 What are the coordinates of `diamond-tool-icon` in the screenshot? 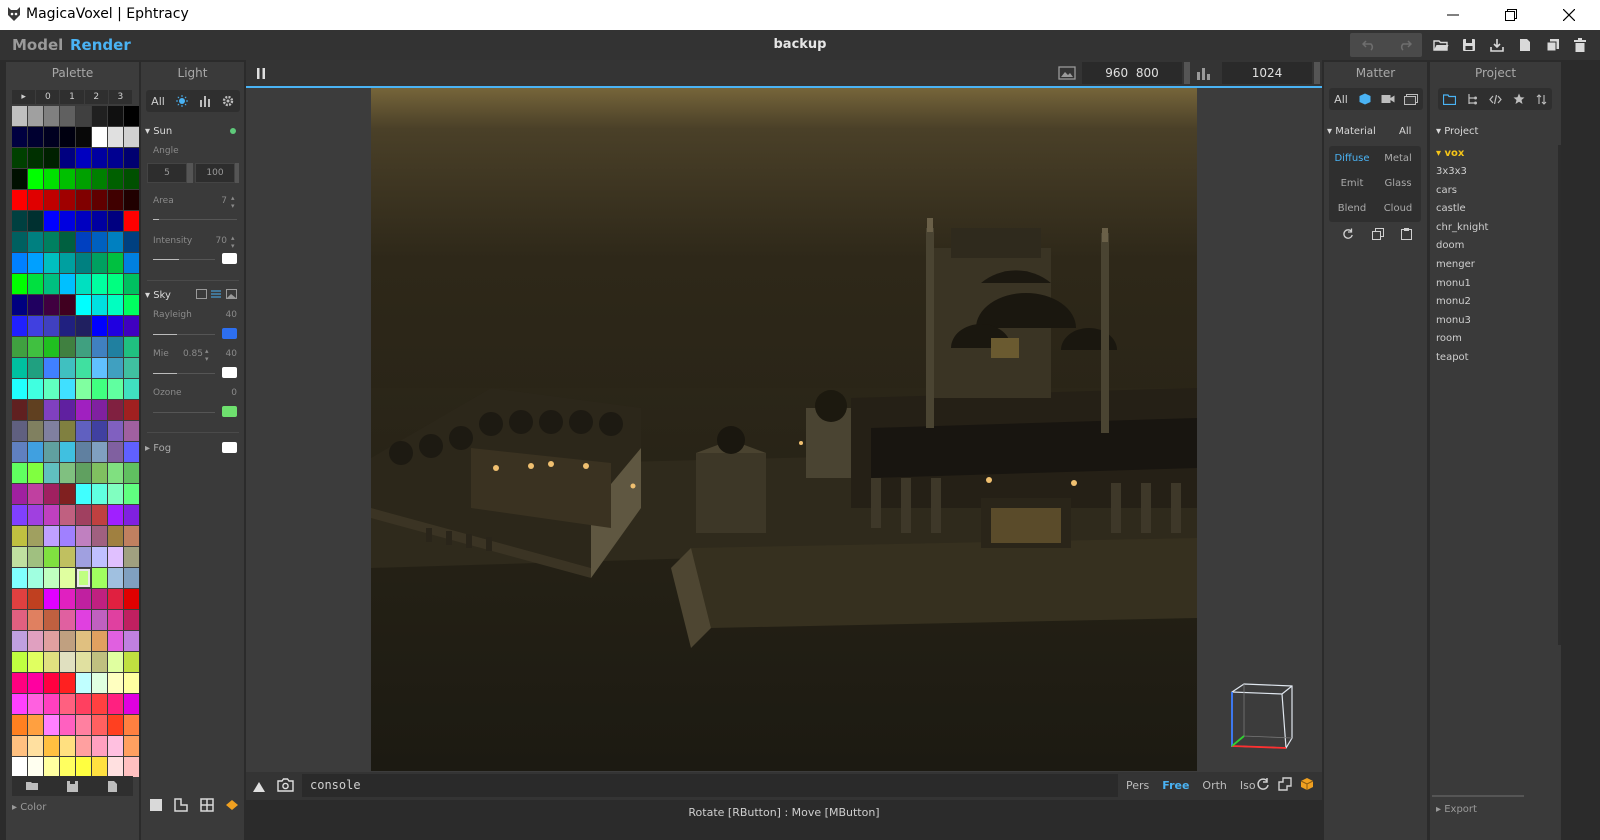 It's located at (232, 805).